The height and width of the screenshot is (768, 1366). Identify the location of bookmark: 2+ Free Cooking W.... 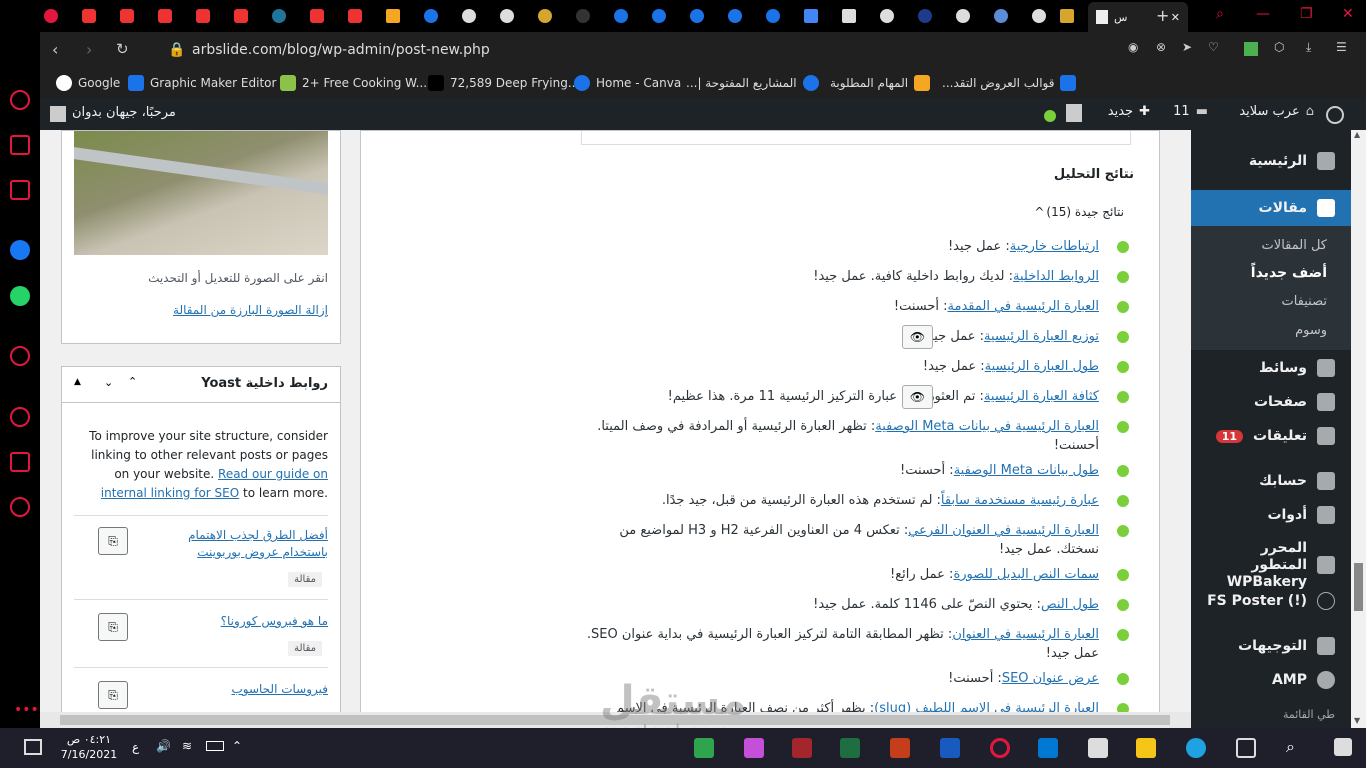
(353, 83).